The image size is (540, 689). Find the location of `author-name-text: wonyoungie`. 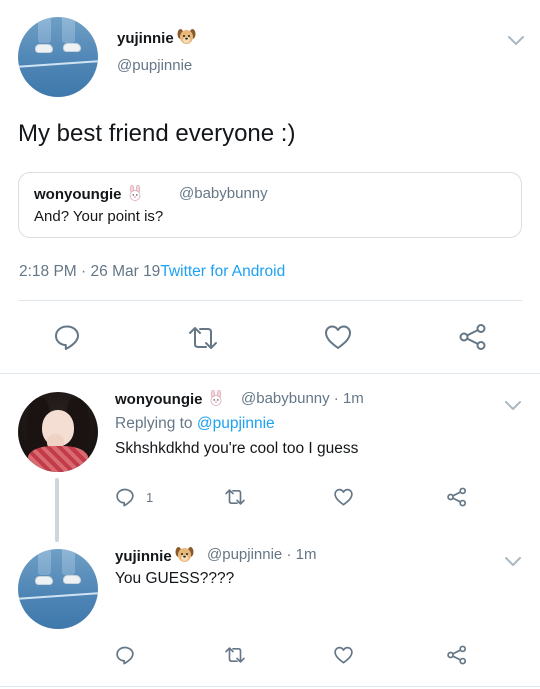

author-name-text: wonyoungie is located at coordinates (159, 399).